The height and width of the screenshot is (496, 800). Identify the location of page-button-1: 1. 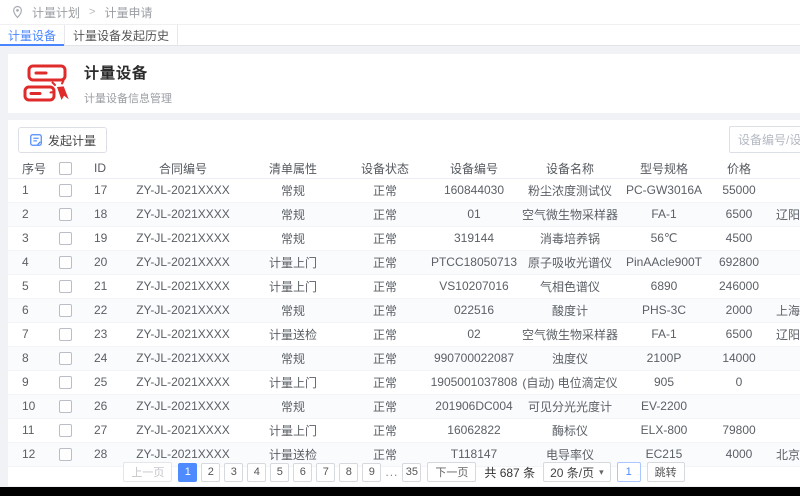
(188, 472).